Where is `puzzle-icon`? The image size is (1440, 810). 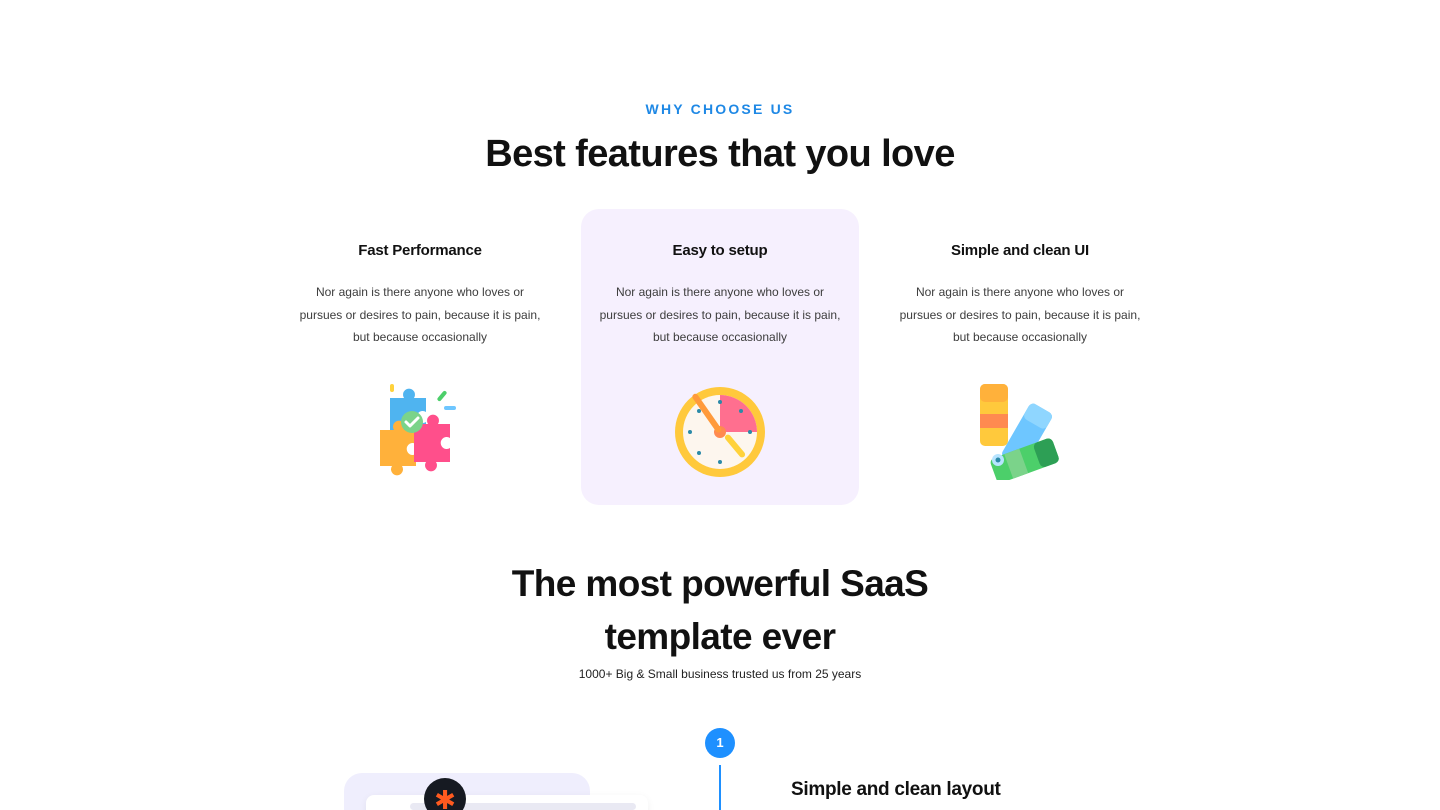 puzzle-icon is located at coordinates (418, 430).